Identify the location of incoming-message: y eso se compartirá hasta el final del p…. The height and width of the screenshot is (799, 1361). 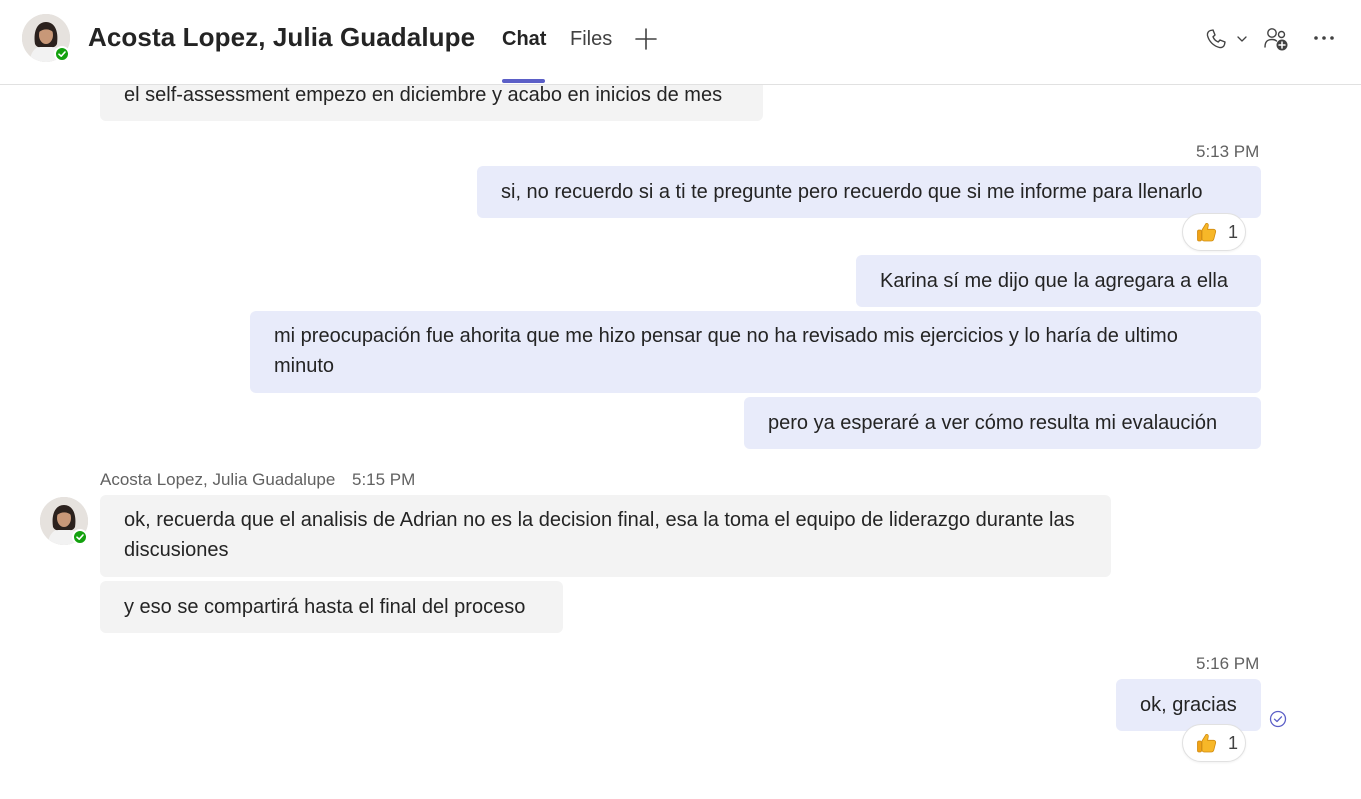
(331, 607).